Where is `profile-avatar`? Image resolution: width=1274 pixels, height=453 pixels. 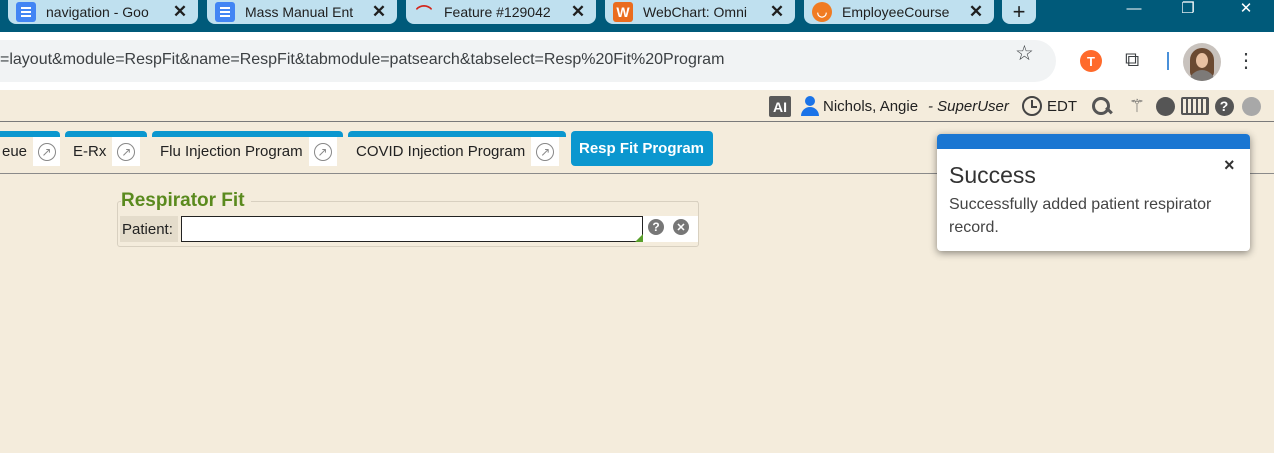 profile-avatar is located at coordinates (1202, 62).